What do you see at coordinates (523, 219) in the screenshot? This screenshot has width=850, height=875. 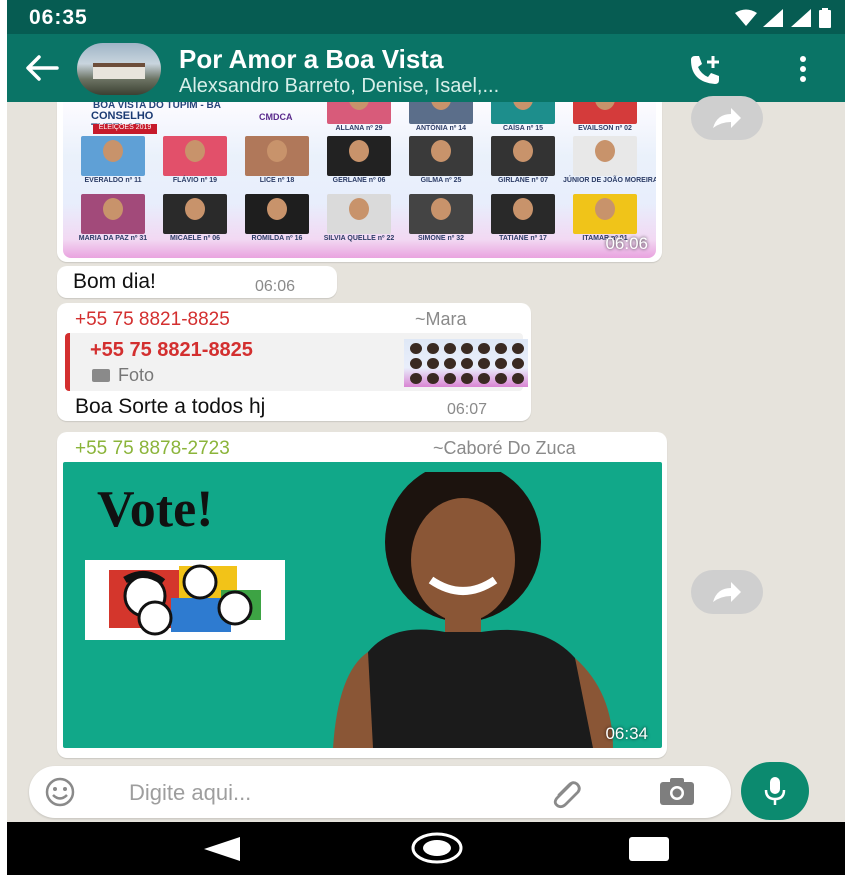 I see `candidate-photo: TATIANE nº 17` at bounding box center [523, 219].